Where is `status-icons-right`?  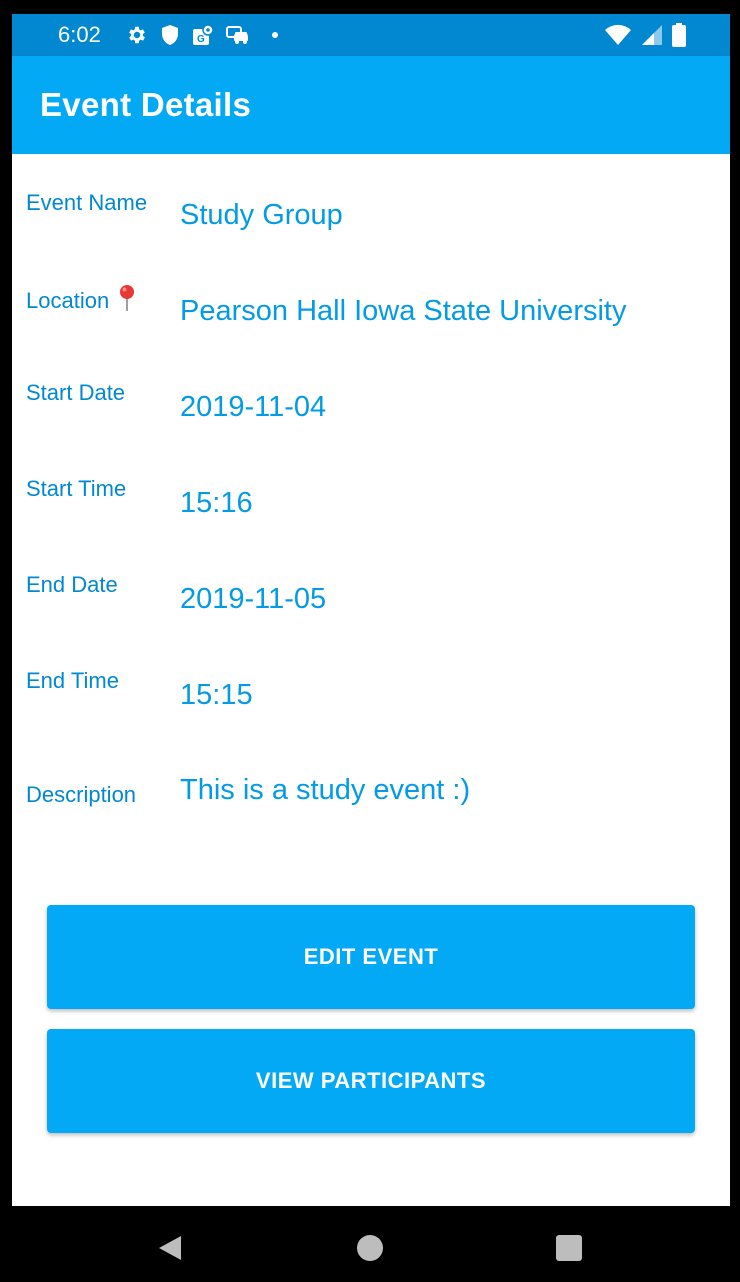 status-icons-right is located at coordinates (645, 35).